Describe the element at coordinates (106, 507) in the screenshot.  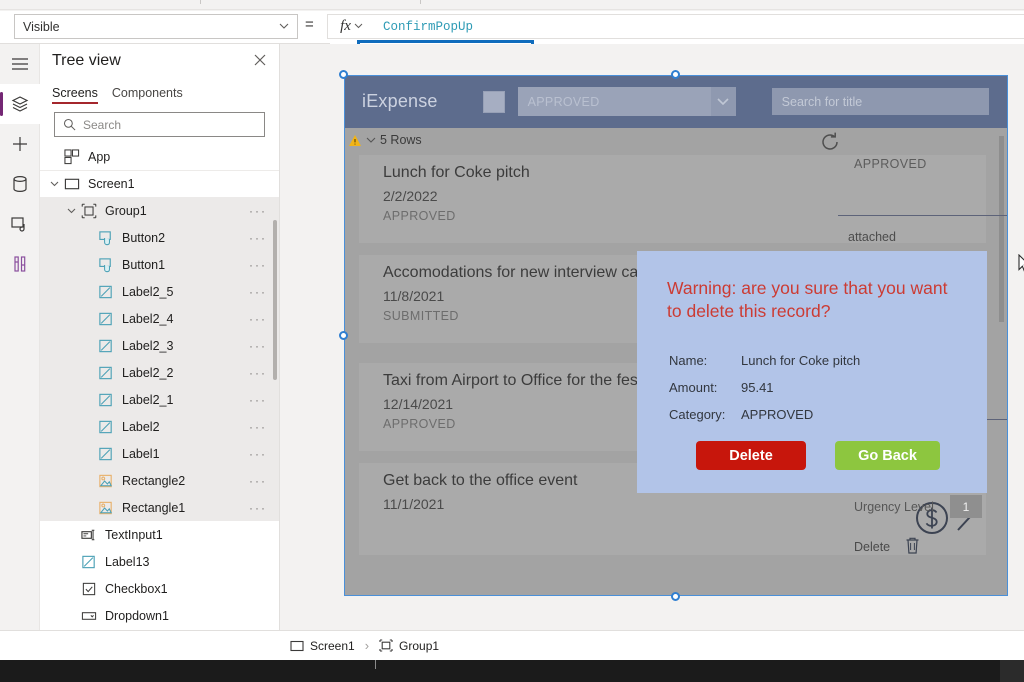
I see `rectangle-icon` at that location.